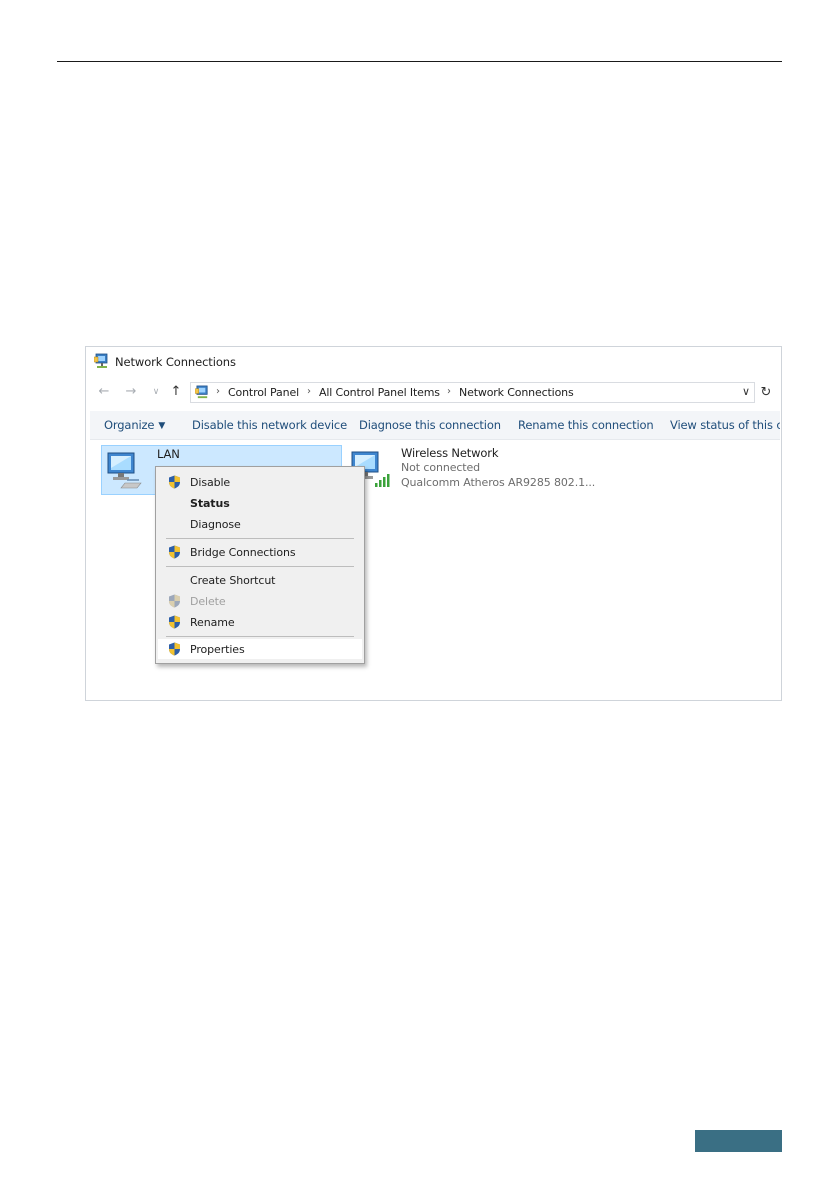  I want to click on back-arrow-icon: ←, so click(104, 392).